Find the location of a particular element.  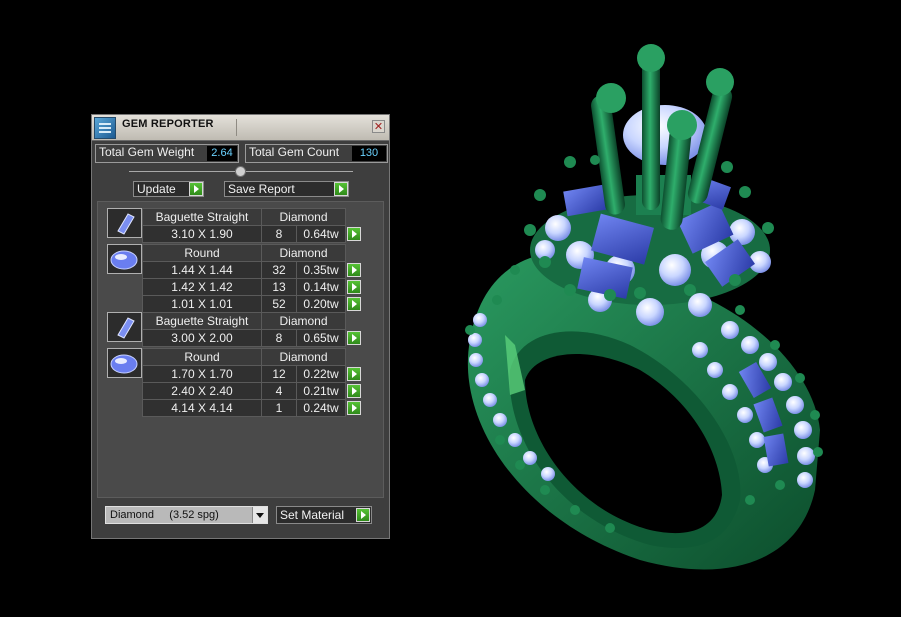

gem-count: 13 is located at coordinates (279, 287).